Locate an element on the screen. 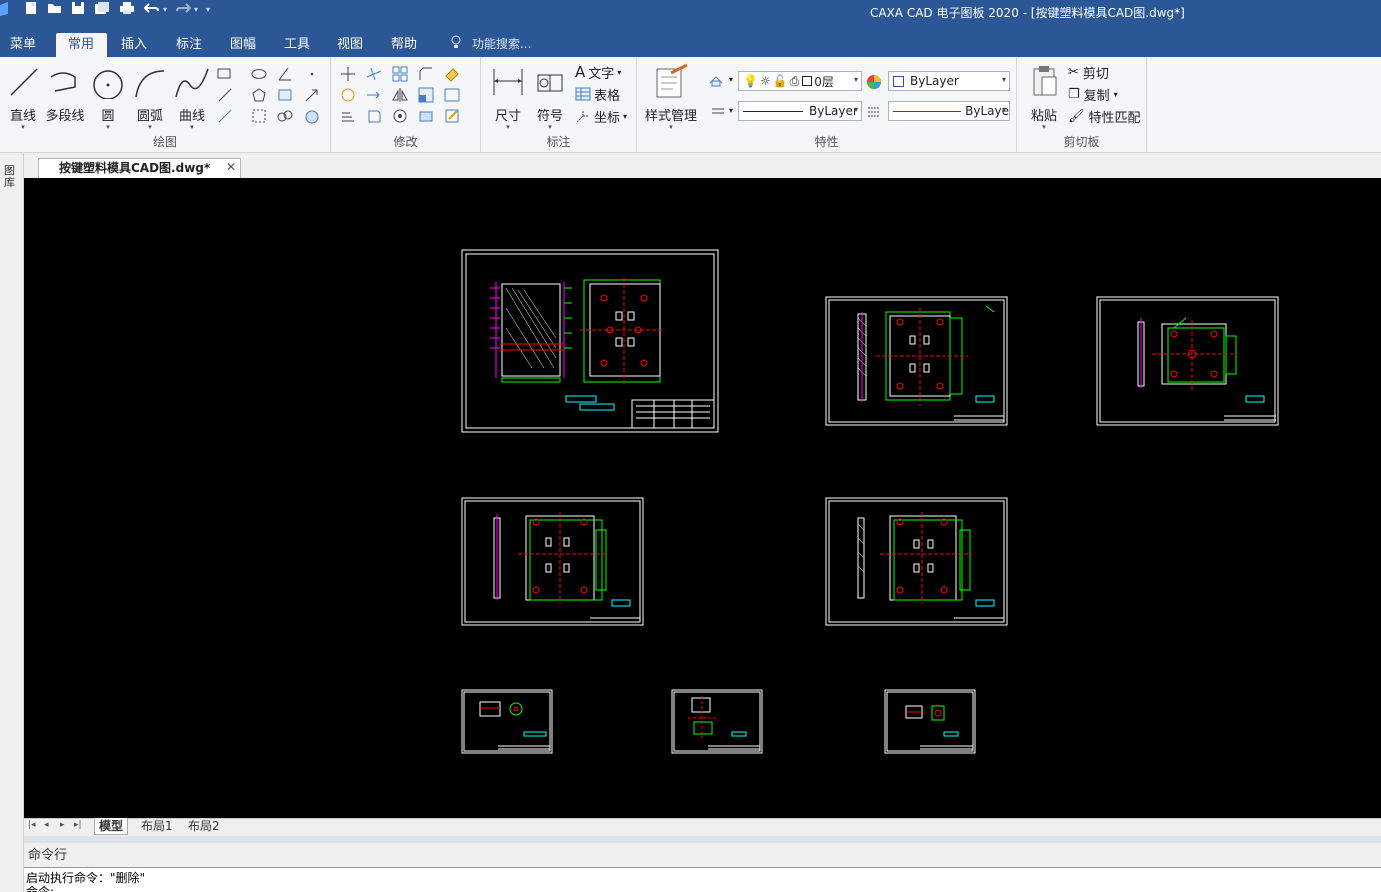 This screenshot has width=1381, height=892. table-button: 表格 is located at coordinates (597, 94).